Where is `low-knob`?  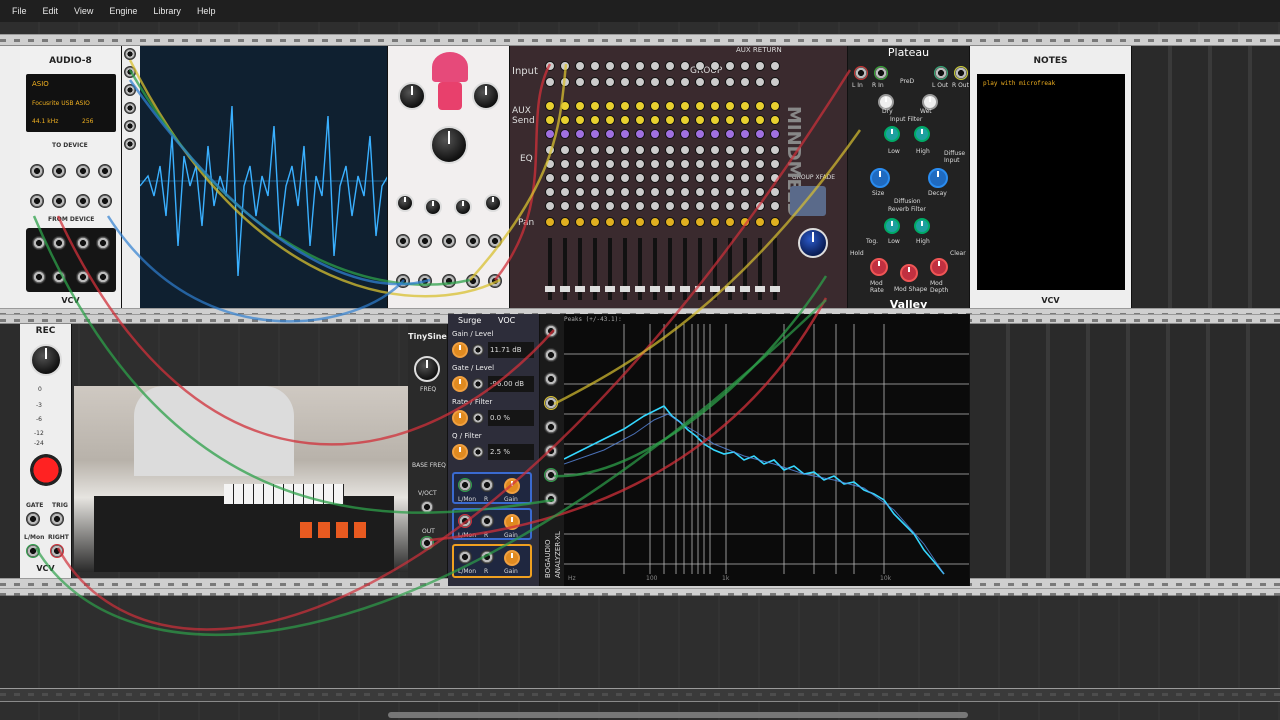 low-knob is located at coordinates (892, 134).